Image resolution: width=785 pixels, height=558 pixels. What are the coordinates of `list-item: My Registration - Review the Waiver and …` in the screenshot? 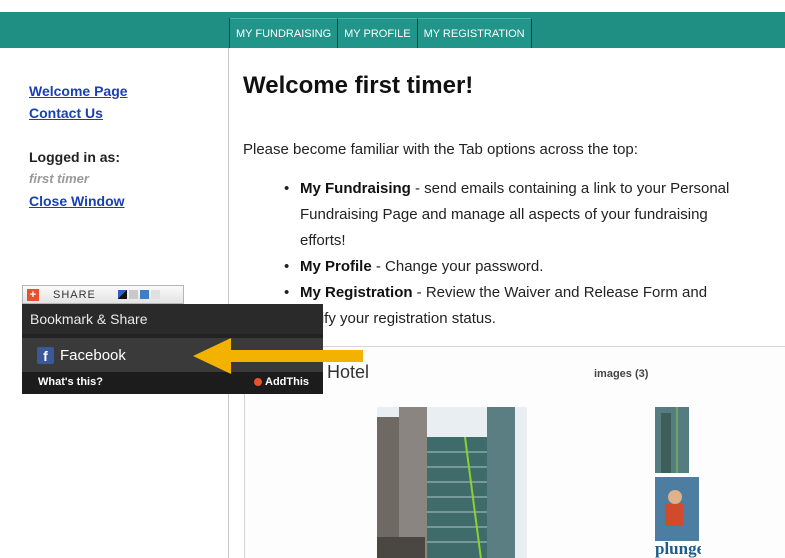 It's located at (521, 306).